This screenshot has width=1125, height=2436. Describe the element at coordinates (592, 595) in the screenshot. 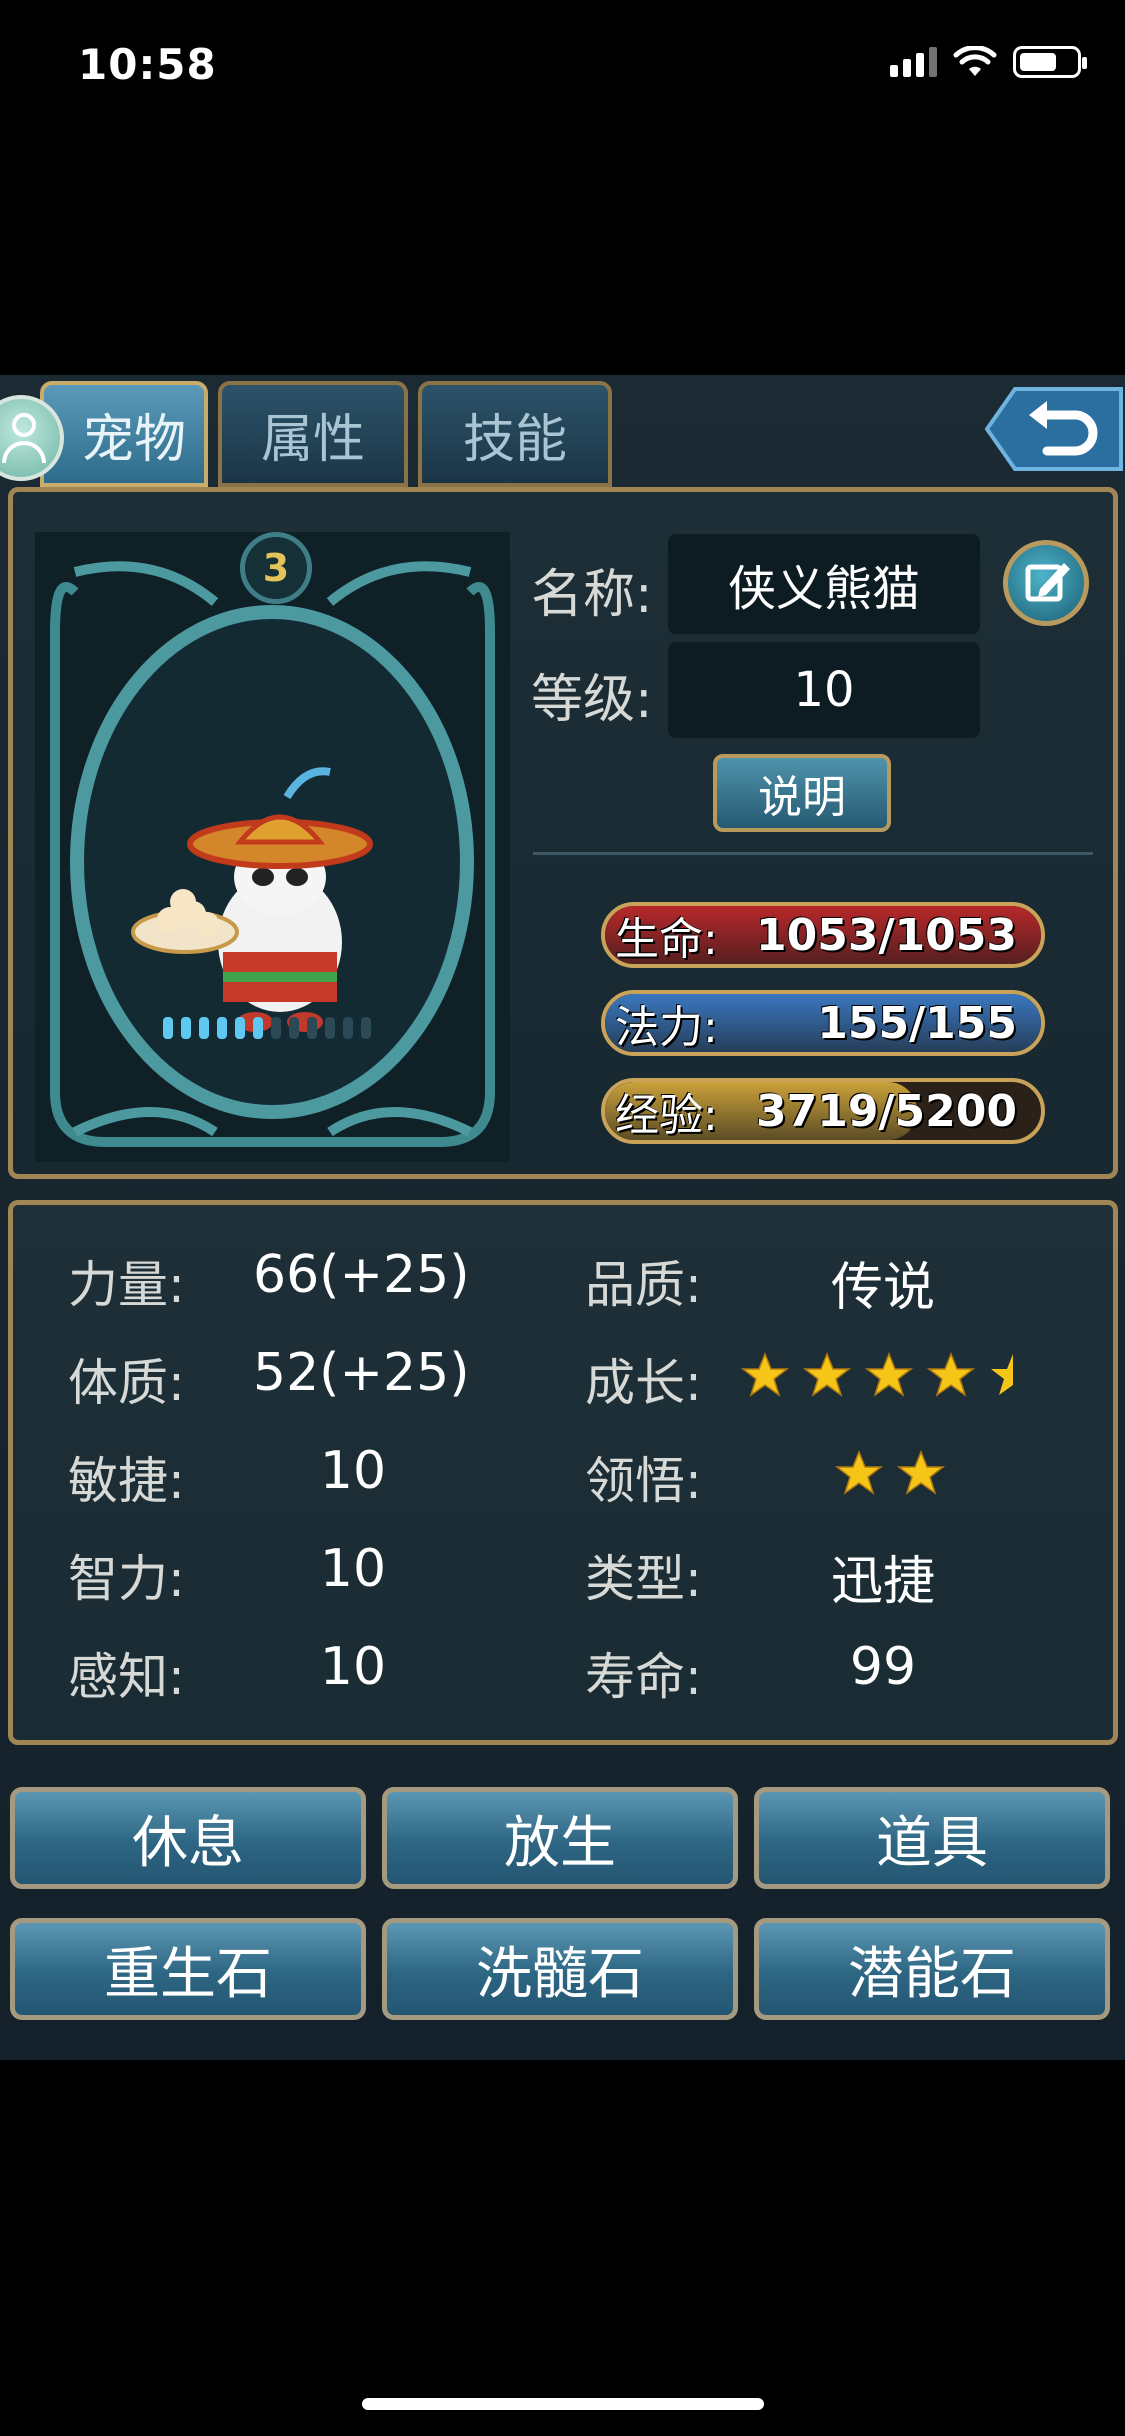

I see `name-label: 名称:` at that location.